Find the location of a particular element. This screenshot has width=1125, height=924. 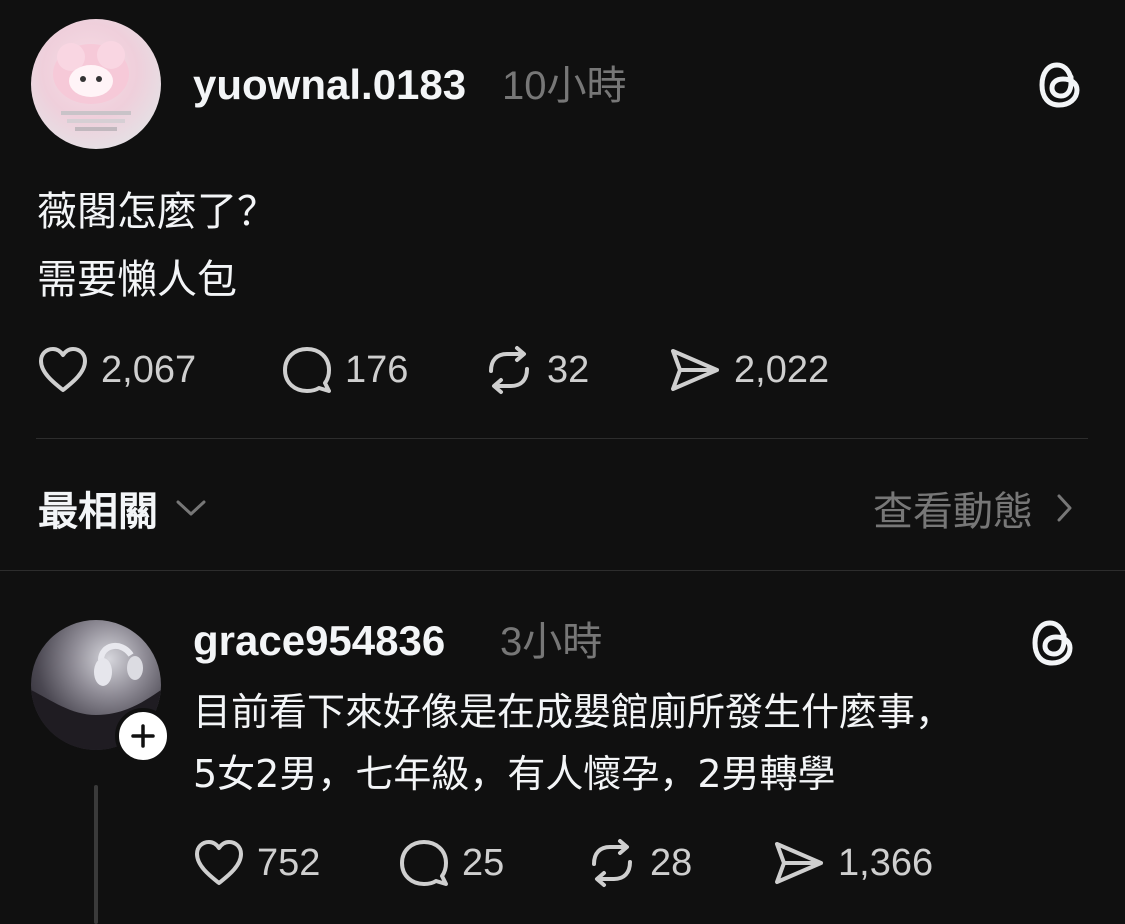

repost-button: 32 is located at coordinates (536, 370).